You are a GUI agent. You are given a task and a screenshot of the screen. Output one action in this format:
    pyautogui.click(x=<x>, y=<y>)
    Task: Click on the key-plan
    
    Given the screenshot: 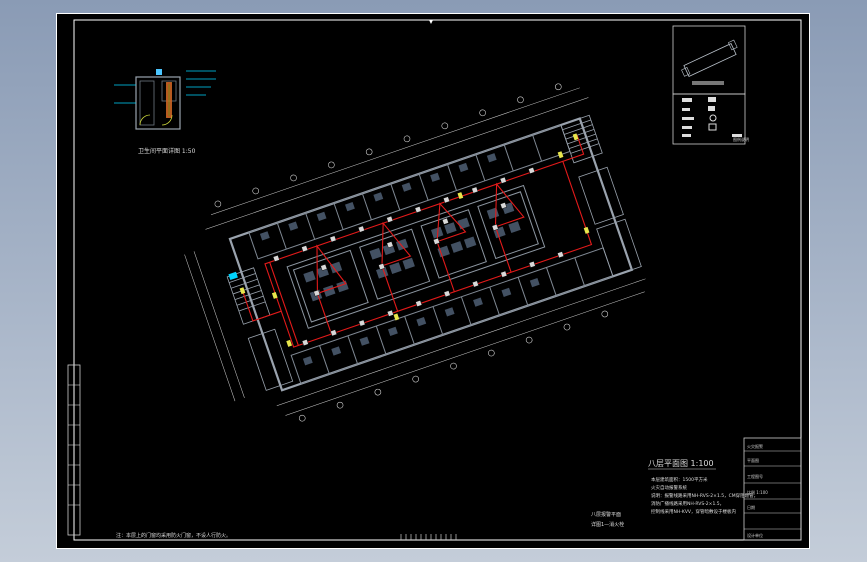 What is the action you would take?
    pyautogui.click(x=709, y=60)
    